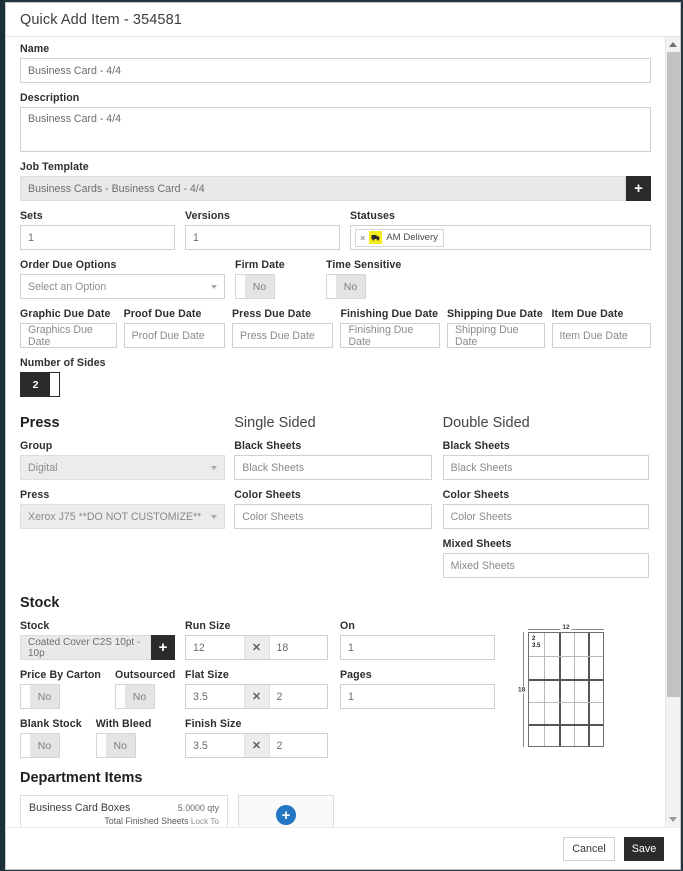  I want to click on run-size-inputs: 12 ✕ 18, so click(256, 647).